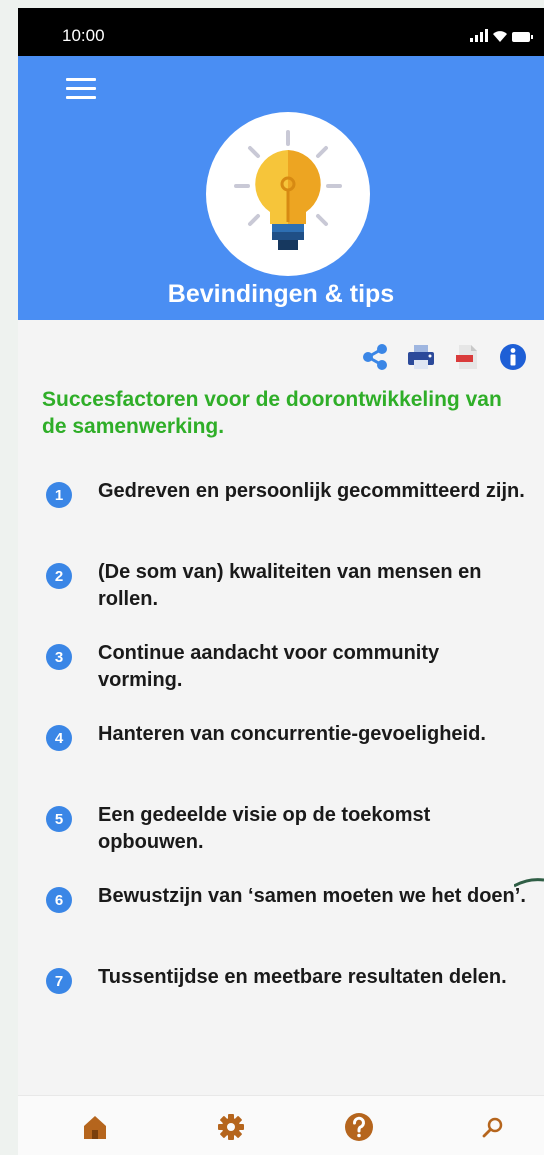  What do you see at coordinates (59, 576) in the screenshot?
I see `number-badge: 2` at bounding box center [59, 576].